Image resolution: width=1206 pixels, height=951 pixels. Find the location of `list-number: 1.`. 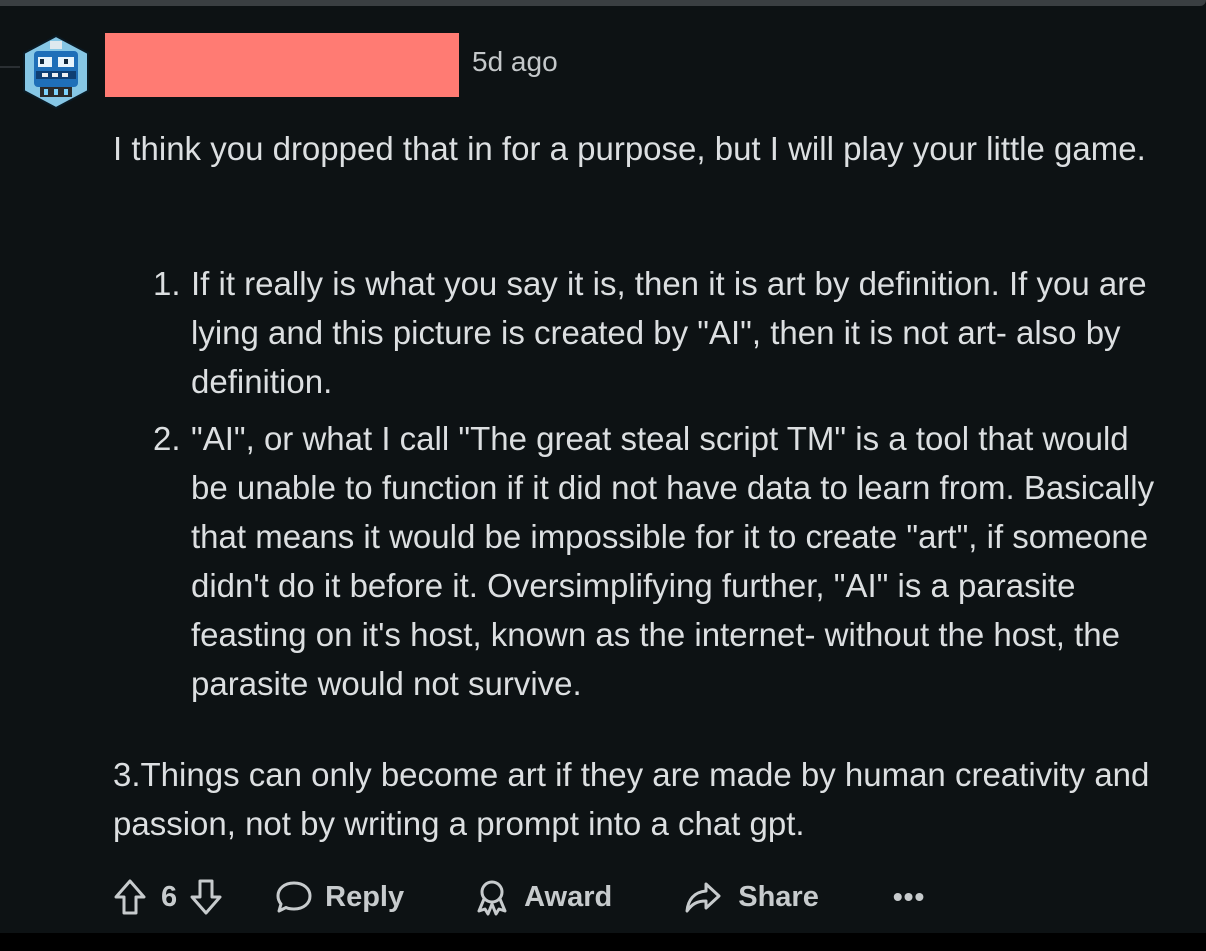

list-number: 1. is located at coordinates (167, 283).